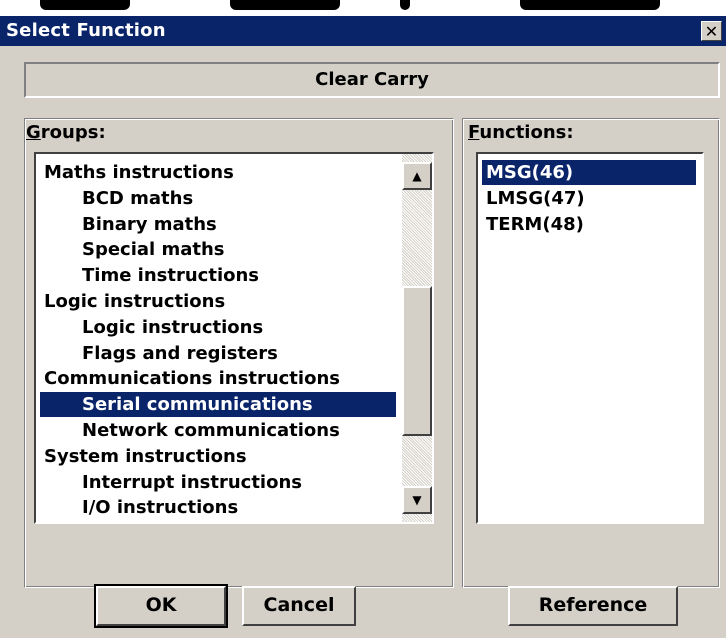  Describe the element at coordinates (218, 249) in the screenshot. I see `group-list-item: Special maths` at that location.